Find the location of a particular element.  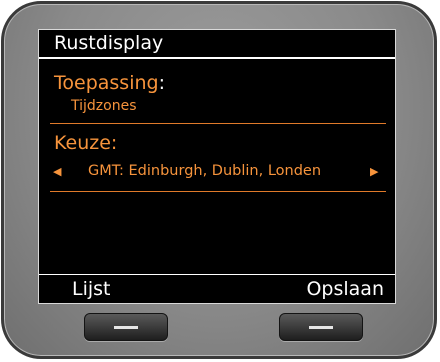

application-divider is located at coordinates (218, 123).